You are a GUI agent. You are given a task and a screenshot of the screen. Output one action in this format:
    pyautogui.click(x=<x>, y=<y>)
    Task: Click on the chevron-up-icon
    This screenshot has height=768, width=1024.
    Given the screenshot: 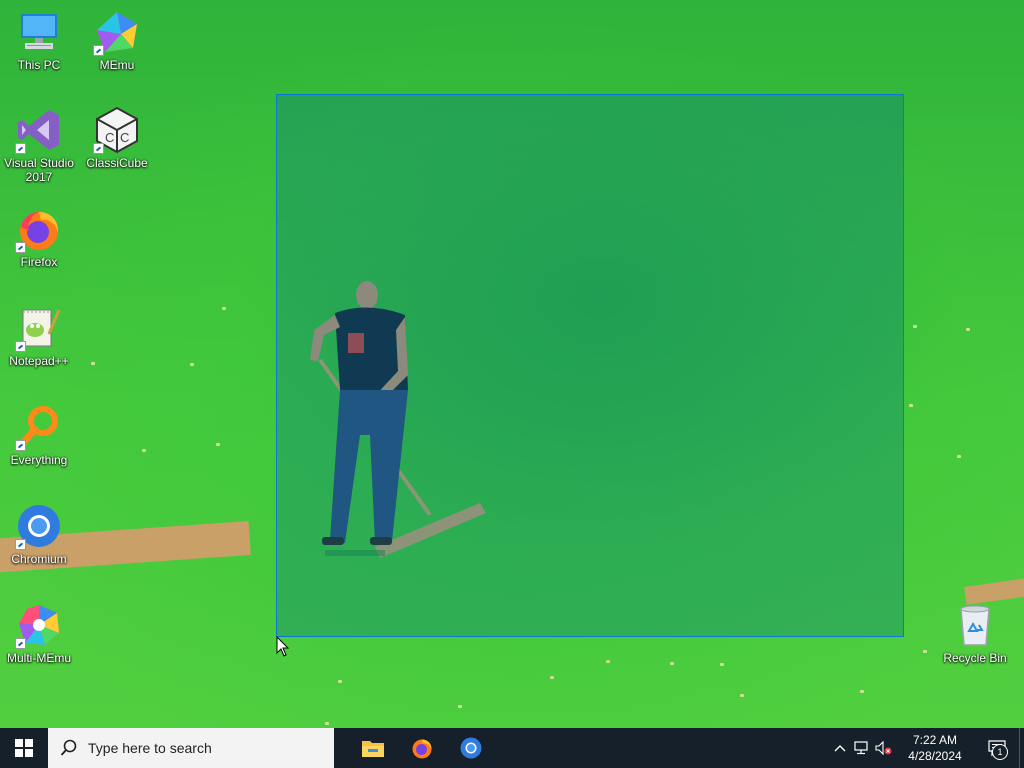 What is the action you would take?
    pyautogui.click(x=840, y=748)
    